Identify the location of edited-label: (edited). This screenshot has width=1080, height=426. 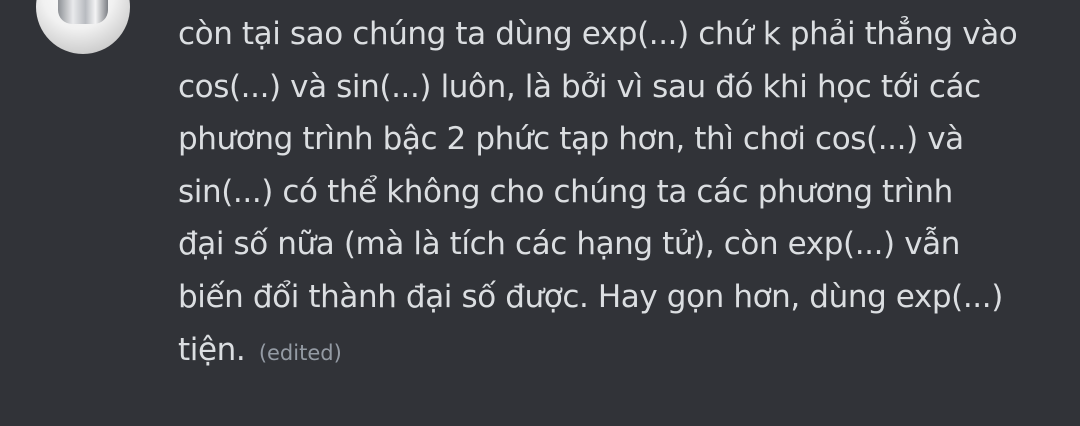
(300, 352).